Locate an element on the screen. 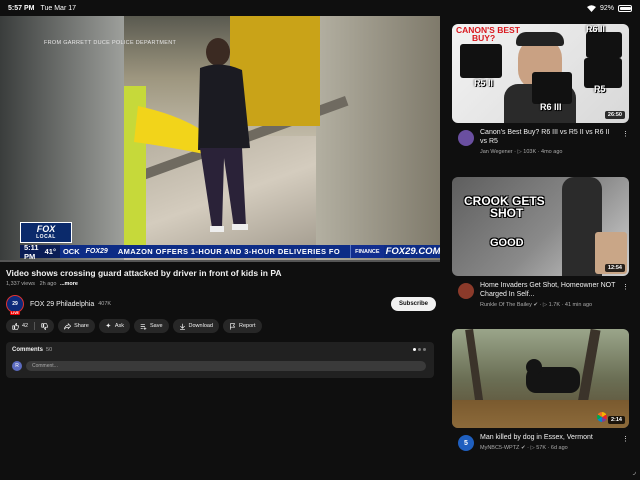  thumb-text-good: GOOD is located at coordinates (507, 243).